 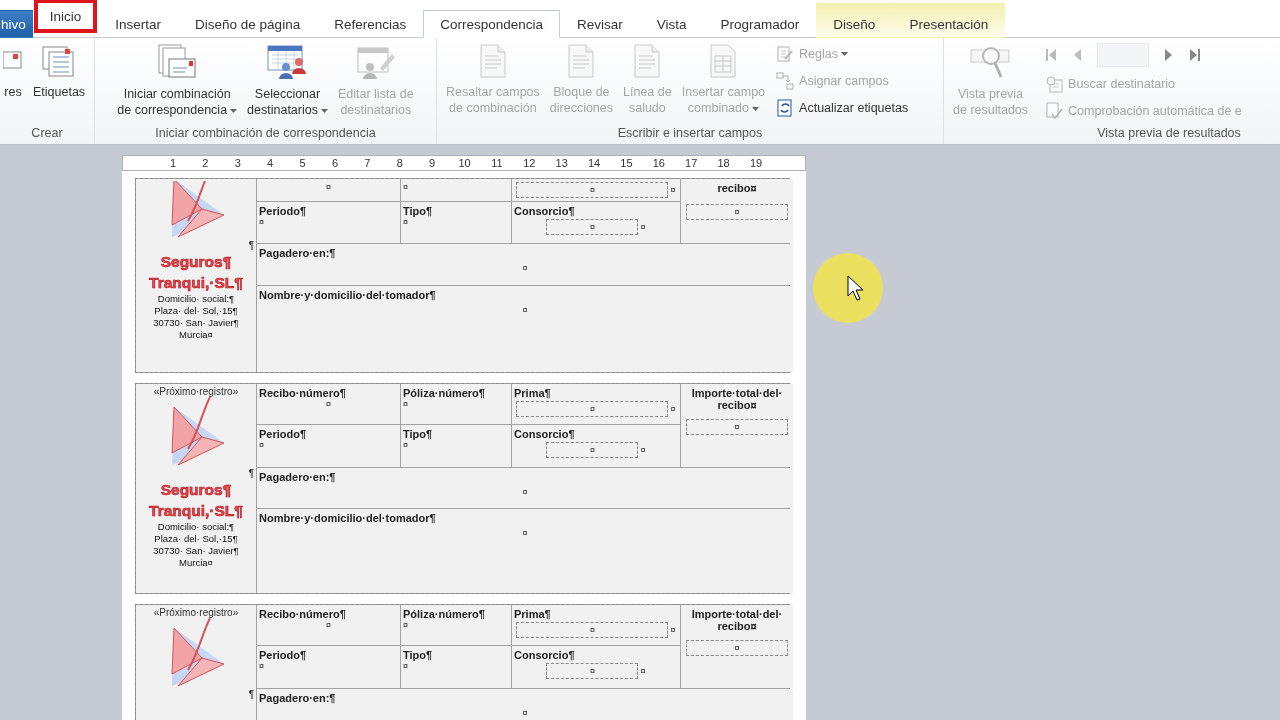 I want to click on address-line: 30730· San· Javier¶, so click(x=196, y=551).